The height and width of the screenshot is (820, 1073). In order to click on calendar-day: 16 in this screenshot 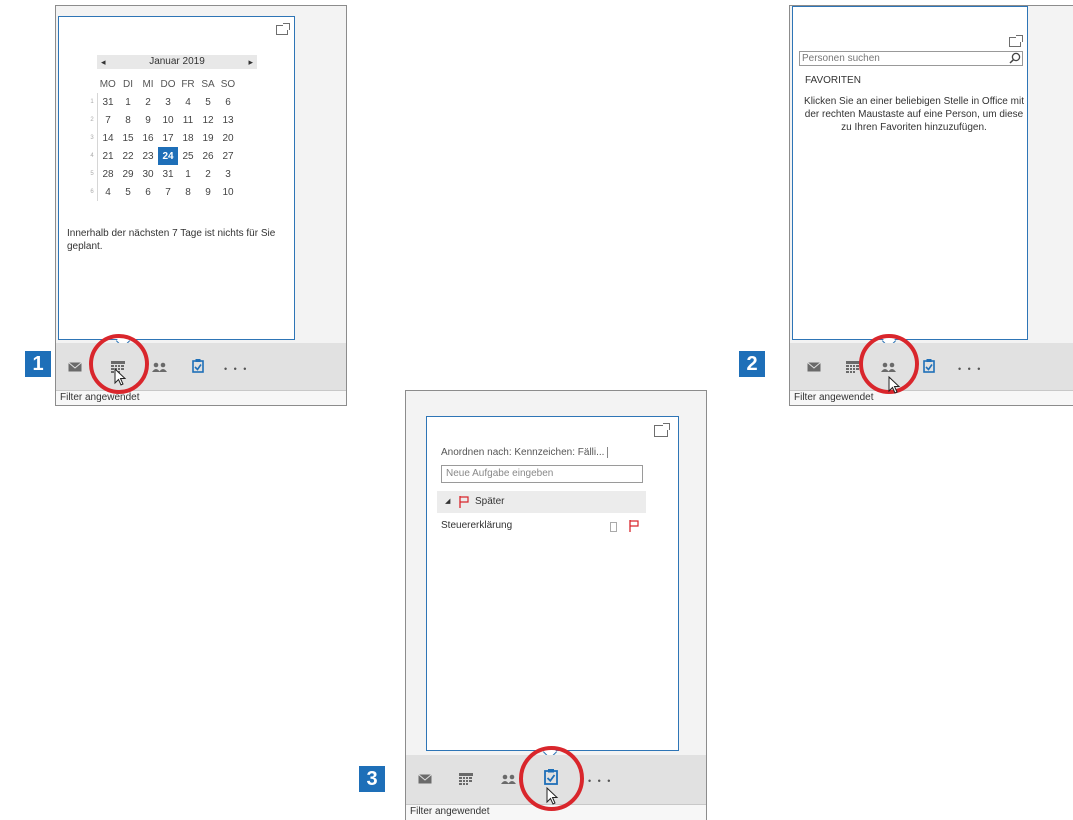, I will do `click(148, 138)`.